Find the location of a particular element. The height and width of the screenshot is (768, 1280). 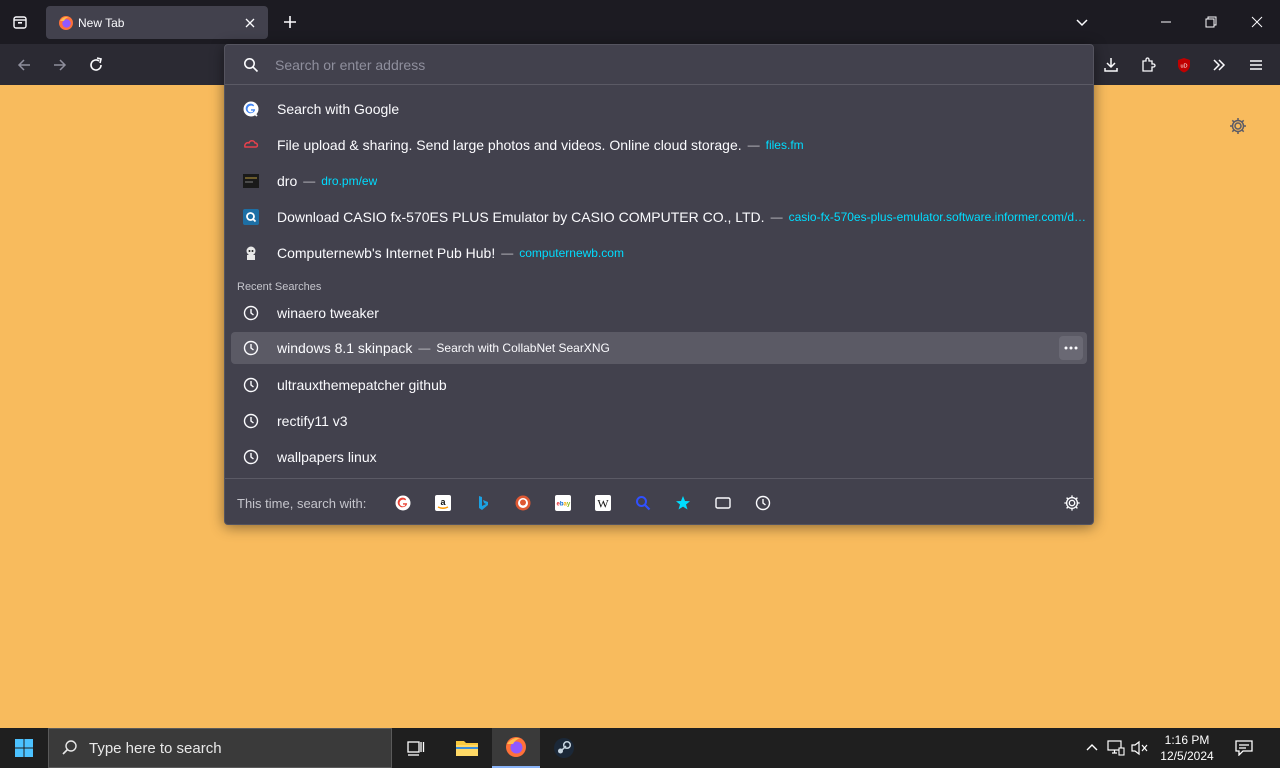

engine-duckduckgo-button is located at coordinates (523, 503).